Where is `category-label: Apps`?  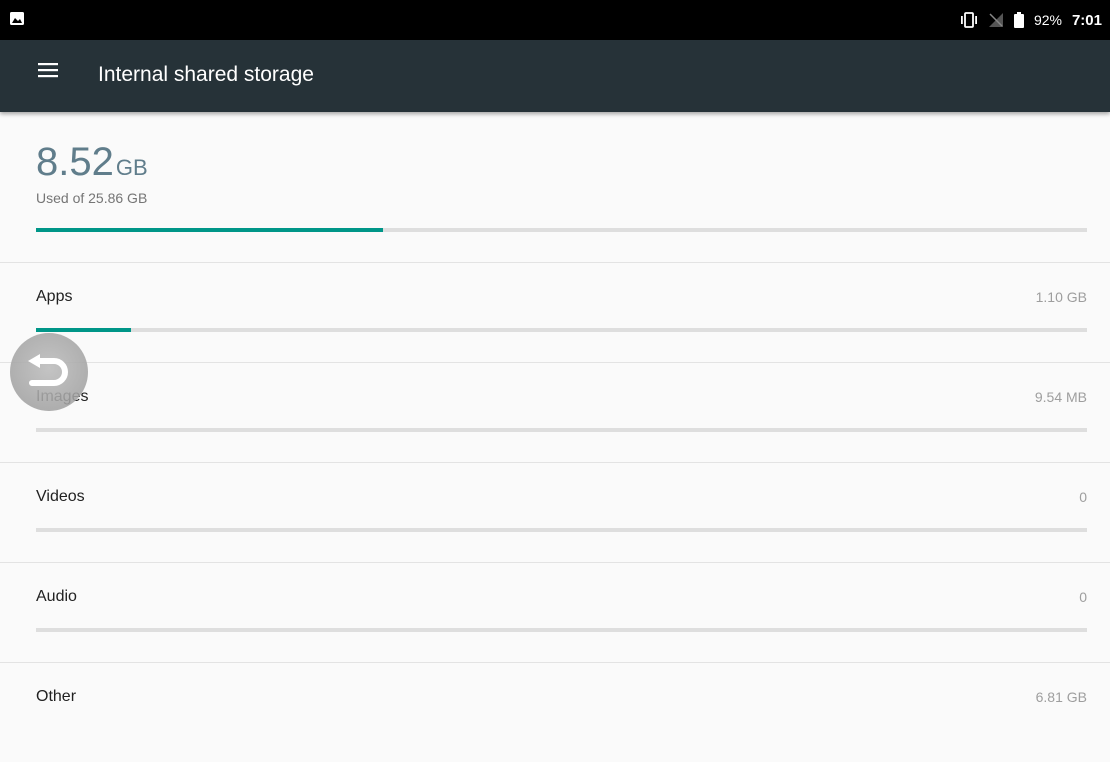
category-label: Apps is located at coordinates (54, 296).